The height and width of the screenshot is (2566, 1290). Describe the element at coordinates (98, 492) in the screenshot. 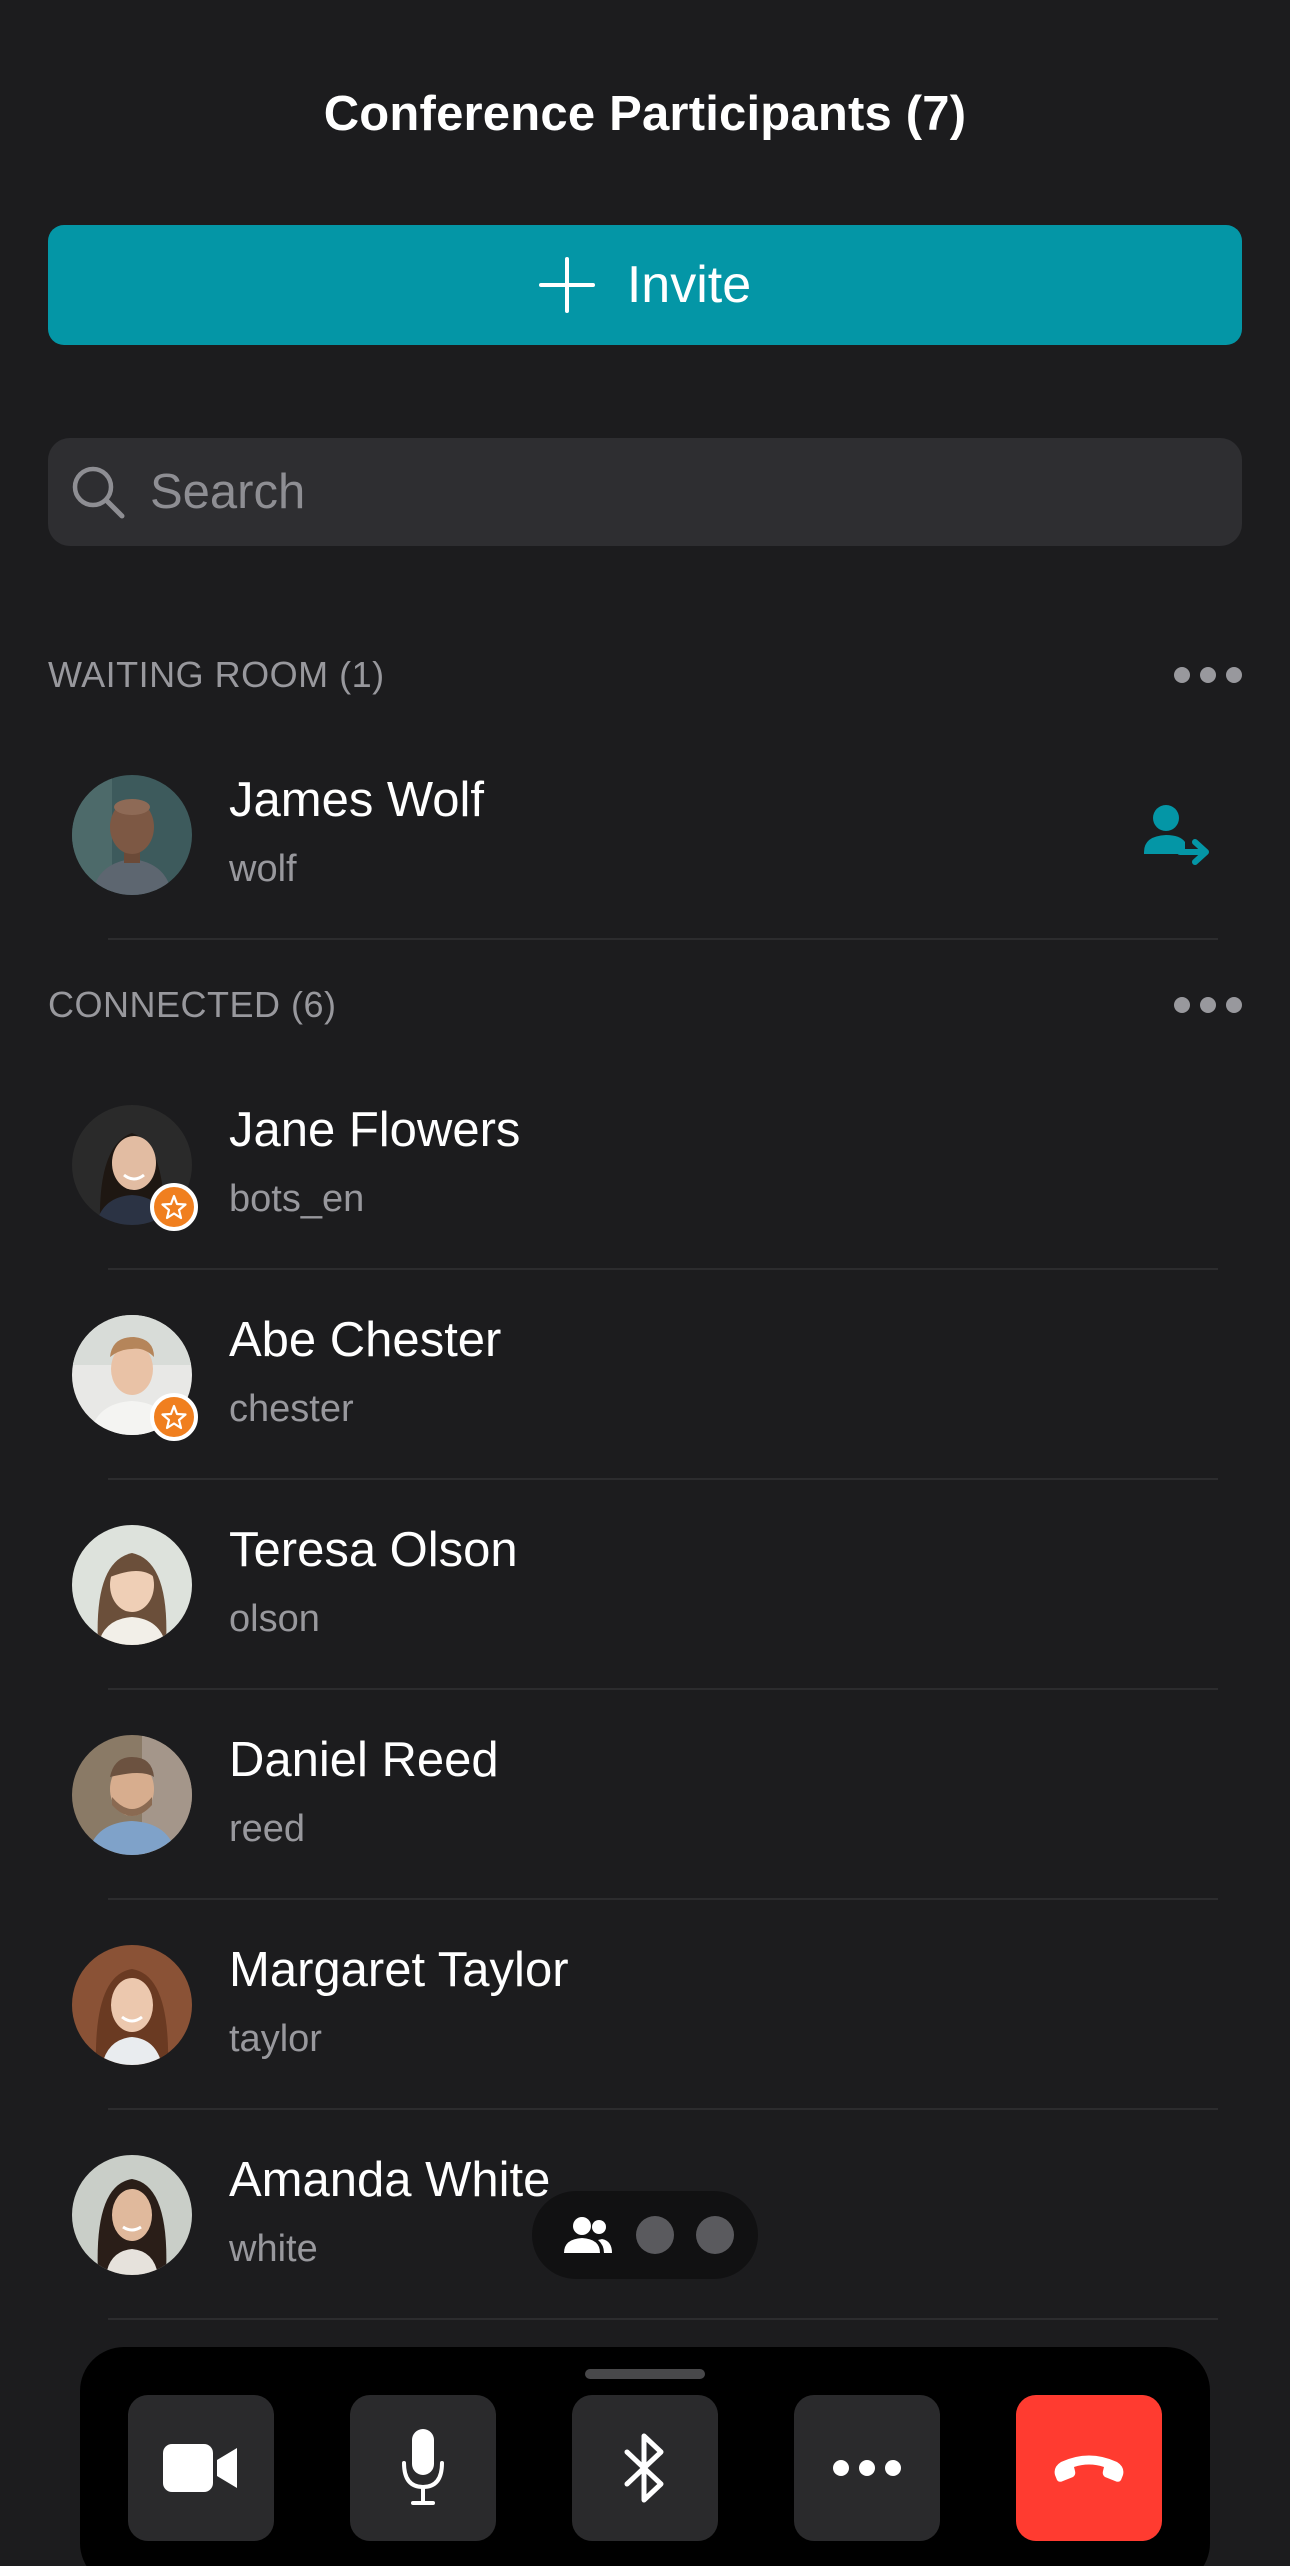

I see `search-icon` at that location.